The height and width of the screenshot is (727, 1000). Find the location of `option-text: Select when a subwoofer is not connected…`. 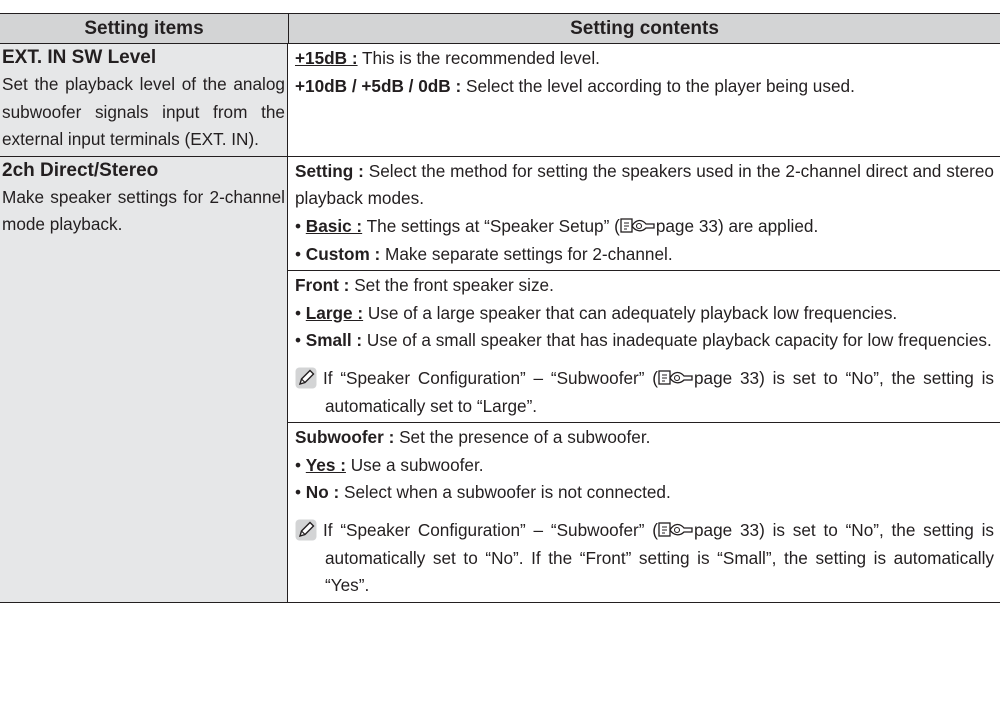

option-text: Select when a subwoofer is not connected… is located at coordinates (505, 492).